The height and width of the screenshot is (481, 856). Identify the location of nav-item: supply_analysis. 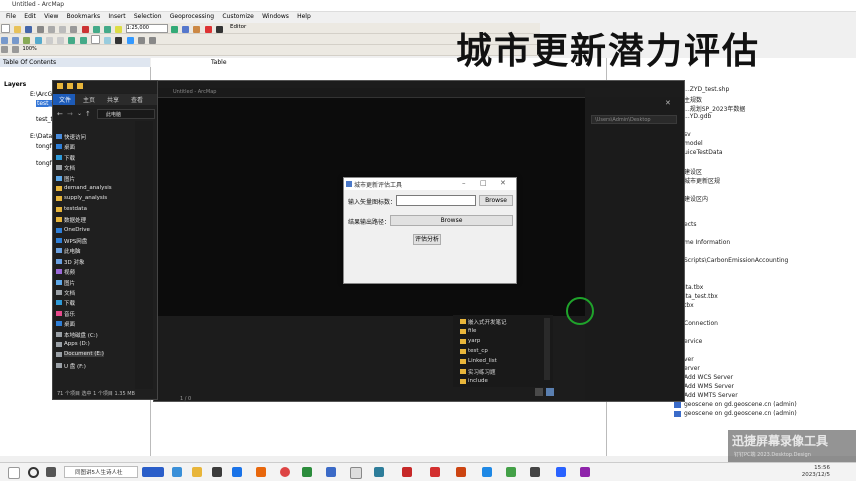
(85, 198).